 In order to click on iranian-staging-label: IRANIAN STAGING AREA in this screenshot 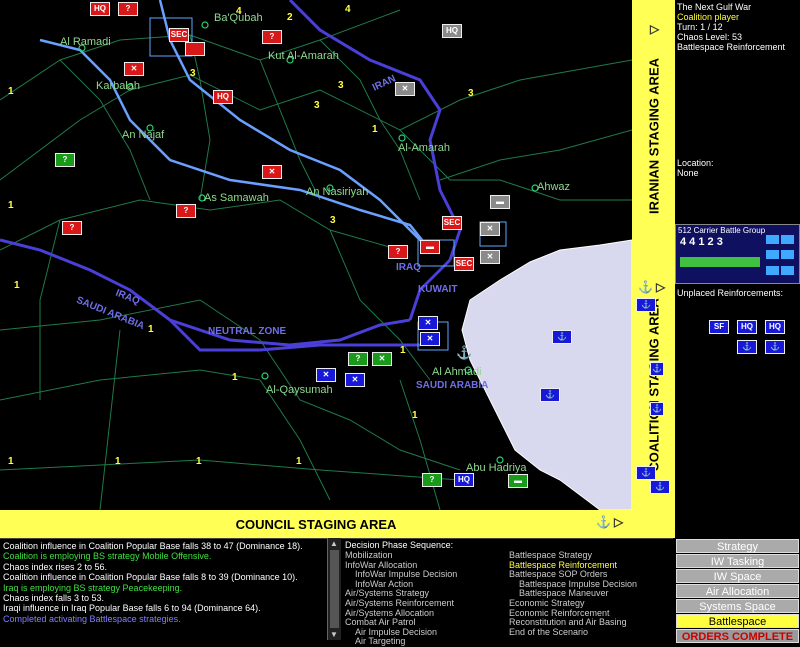, I will do `click(653, 136)`.